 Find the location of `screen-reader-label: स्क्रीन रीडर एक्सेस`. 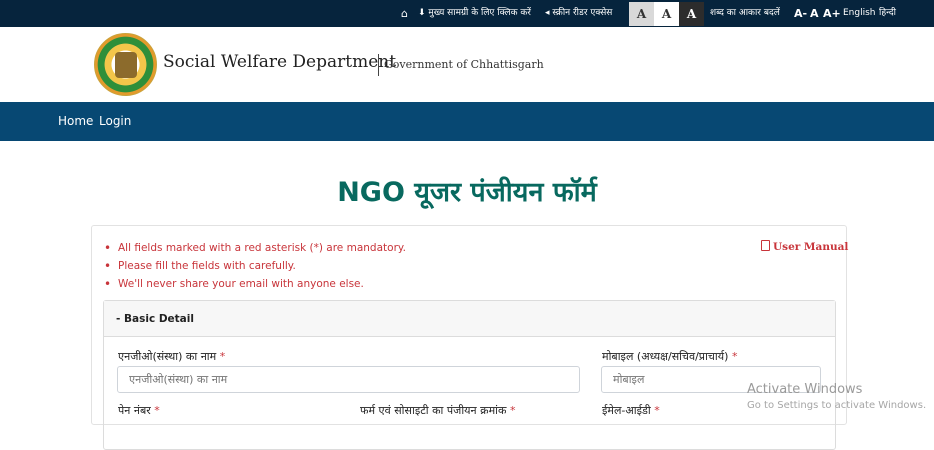

screen-reader-label: स्क्रीन रीडर एक्सेस is located at coordinates (582, 13).